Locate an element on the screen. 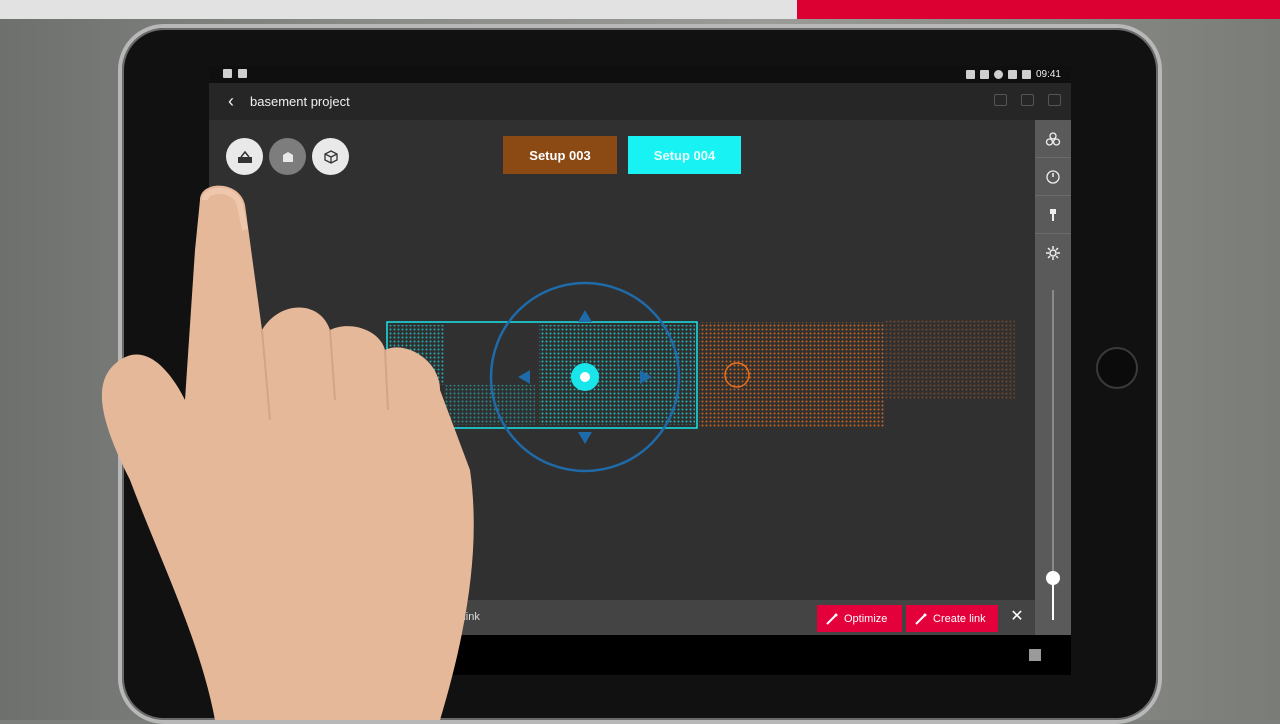 This screenshot has height=724, width=1280. create-link-button: Create link is located at coordinates (952, 618).